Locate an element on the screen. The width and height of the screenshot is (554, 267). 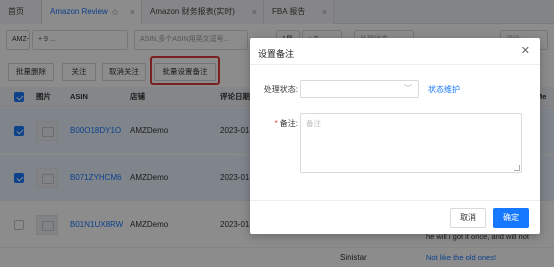
note-placeholder: 备注 is located at coordinates (313, 123).